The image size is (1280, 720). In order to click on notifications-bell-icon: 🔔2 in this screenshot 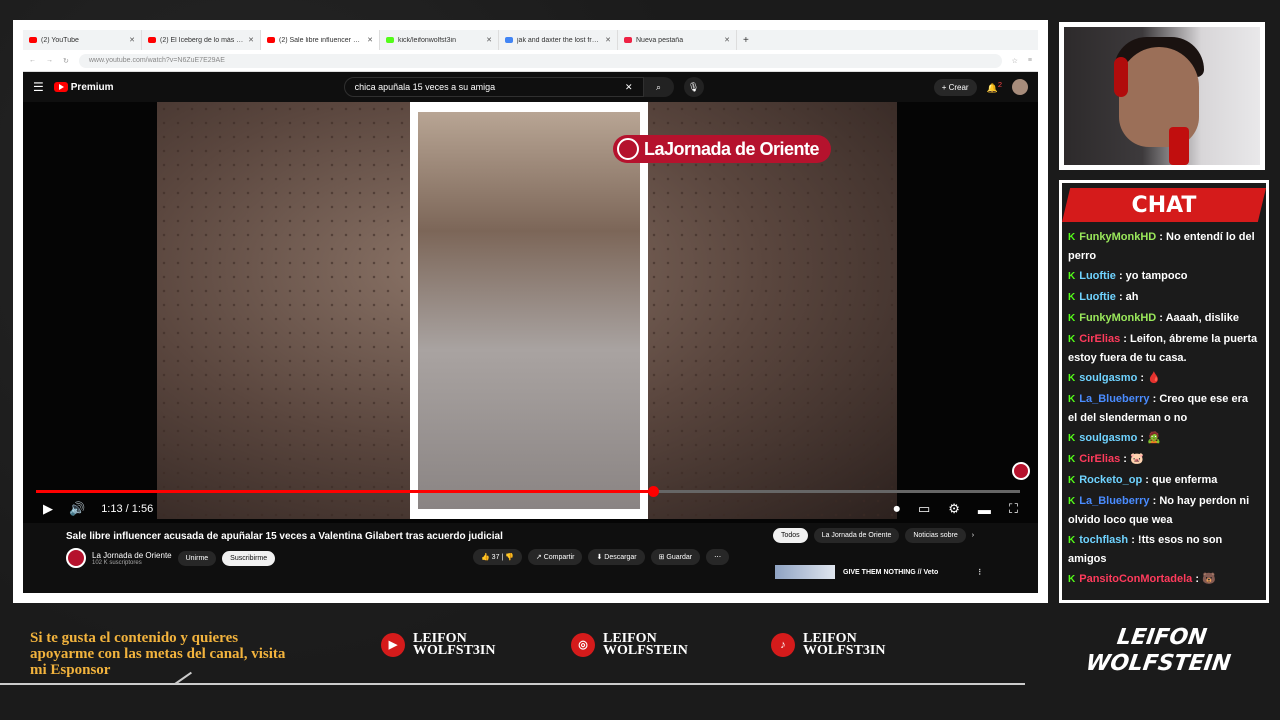, I will do `click(994, 87)`.